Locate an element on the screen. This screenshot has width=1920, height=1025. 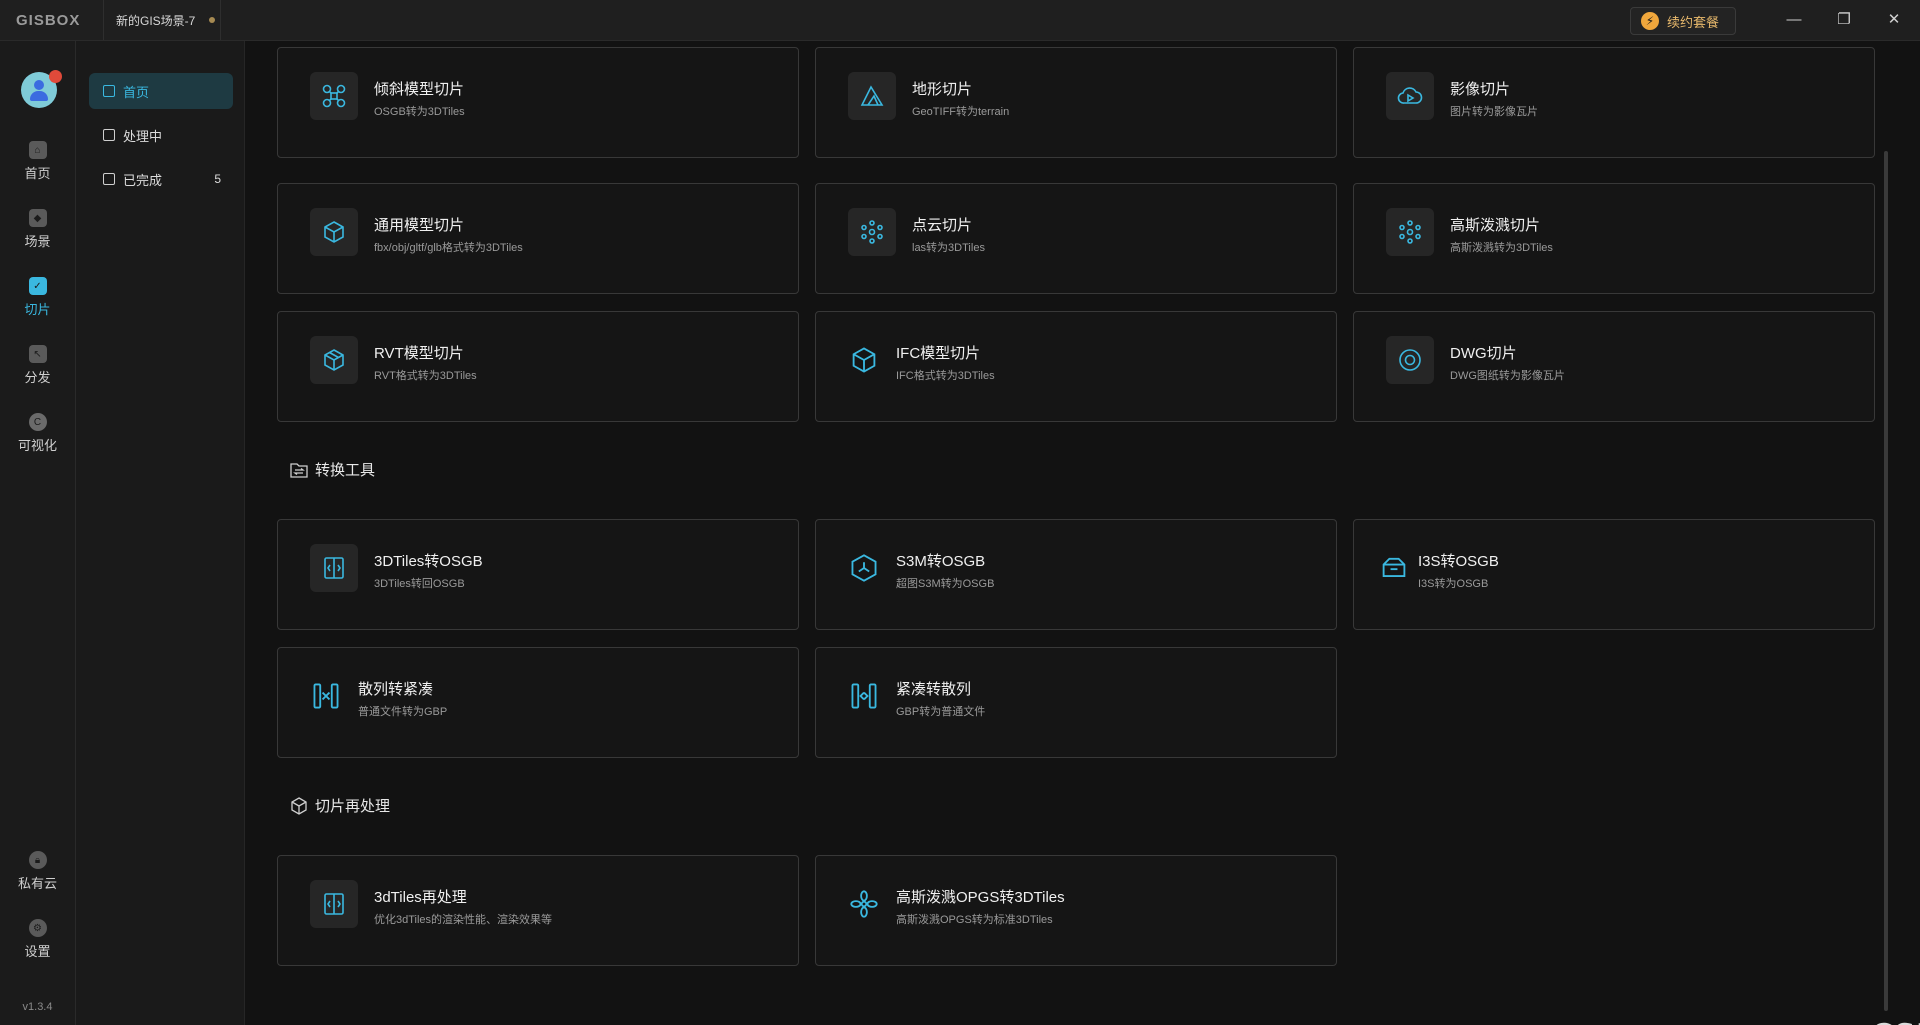
app-logo: GISBOX is located at coordinates (48, 20).